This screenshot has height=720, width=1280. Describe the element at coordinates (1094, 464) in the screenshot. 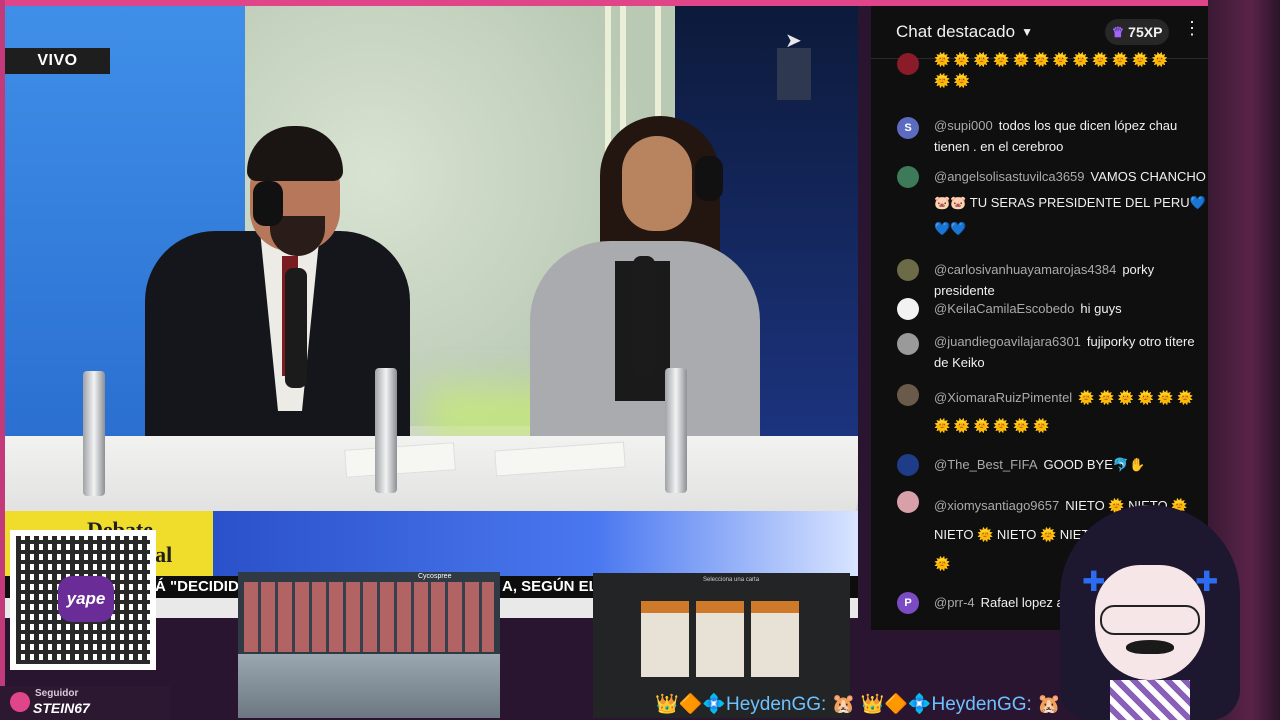

I see `chat-text: GOOD BYE🐬✋` at that location.